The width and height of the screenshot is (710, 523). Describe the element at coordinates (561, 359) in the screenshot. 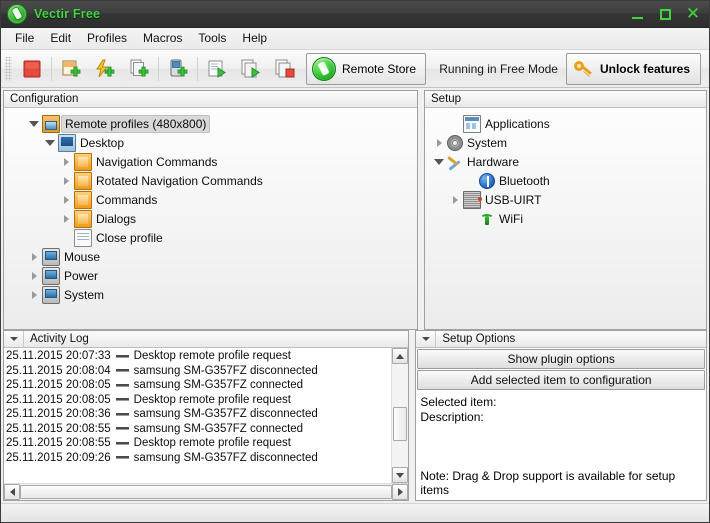

I see `show-plugin-options-button: Show plugin options` at that location.